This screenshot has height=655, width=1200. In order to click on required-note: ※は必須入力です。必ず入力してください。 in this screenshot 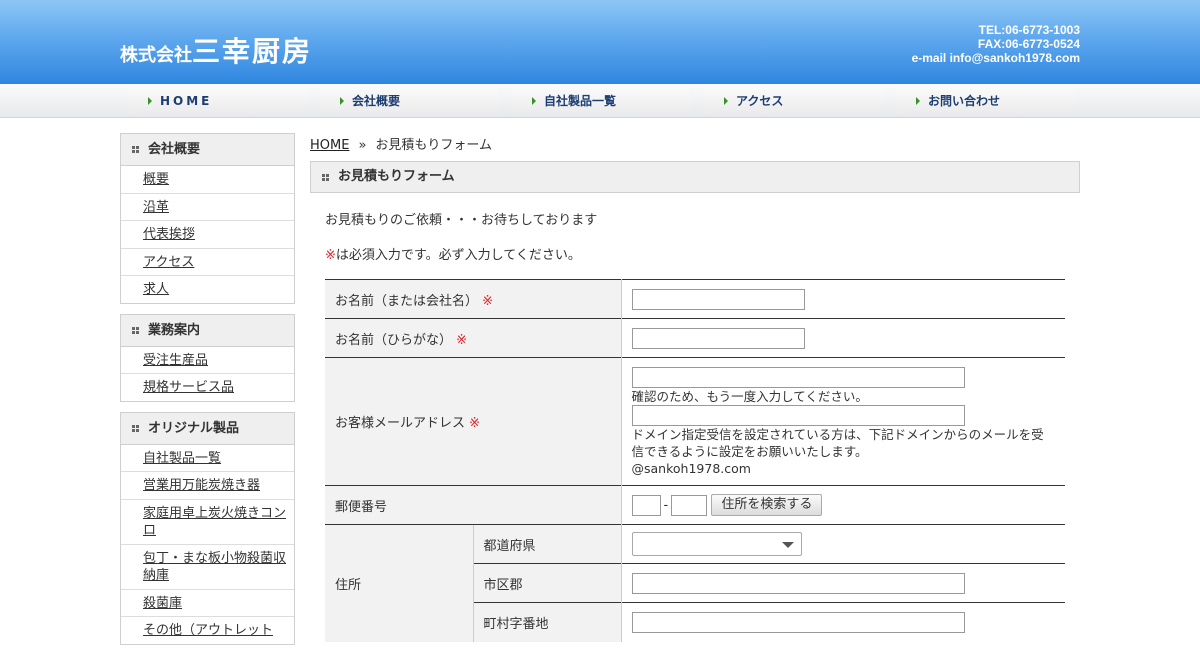, I will do `click(453, 255)`.